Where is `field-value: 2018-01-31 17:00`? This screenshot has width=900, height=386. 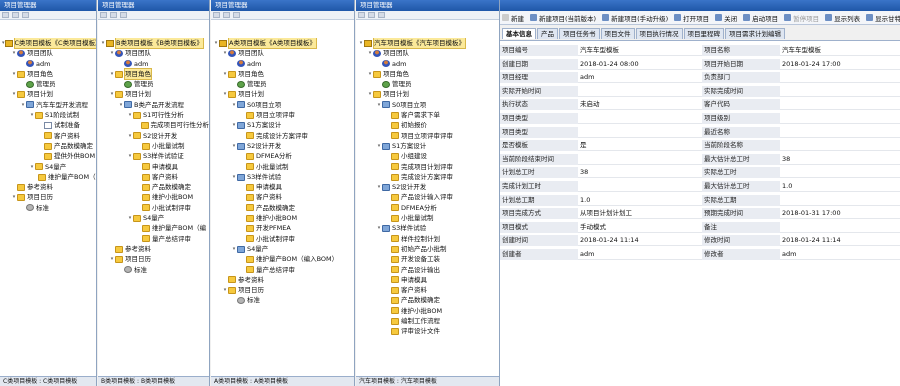 field-value: 2018-01-31 17:00 is located at coordinates (840, 214).